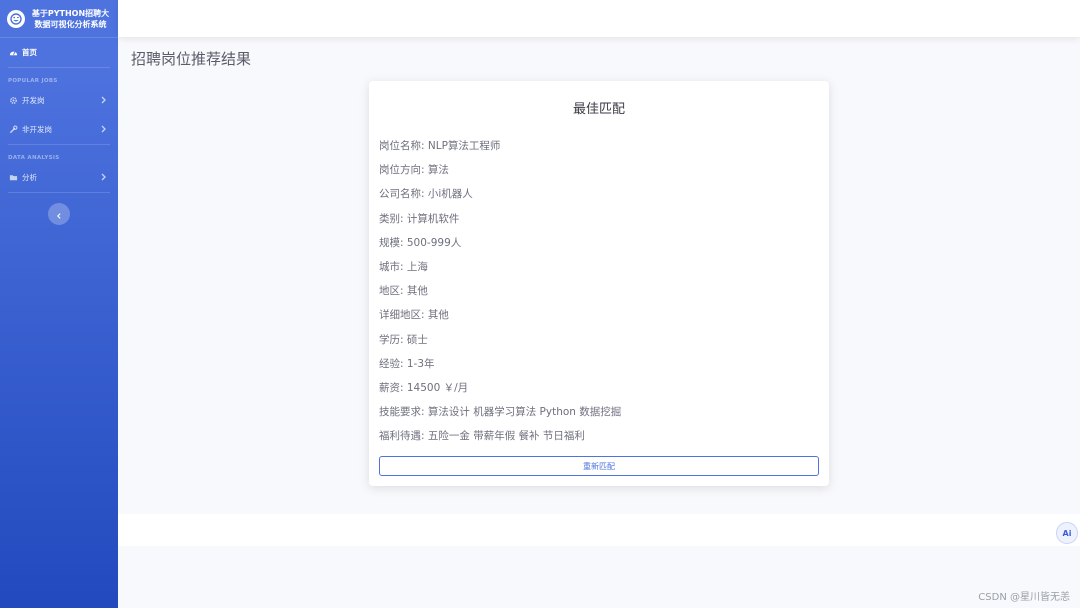  What do you see at coordinates (59, 129) in the screenshot?
I see `sidebar-item-nondev-jobs: 非开发岗` at bounding box center [59, 129].